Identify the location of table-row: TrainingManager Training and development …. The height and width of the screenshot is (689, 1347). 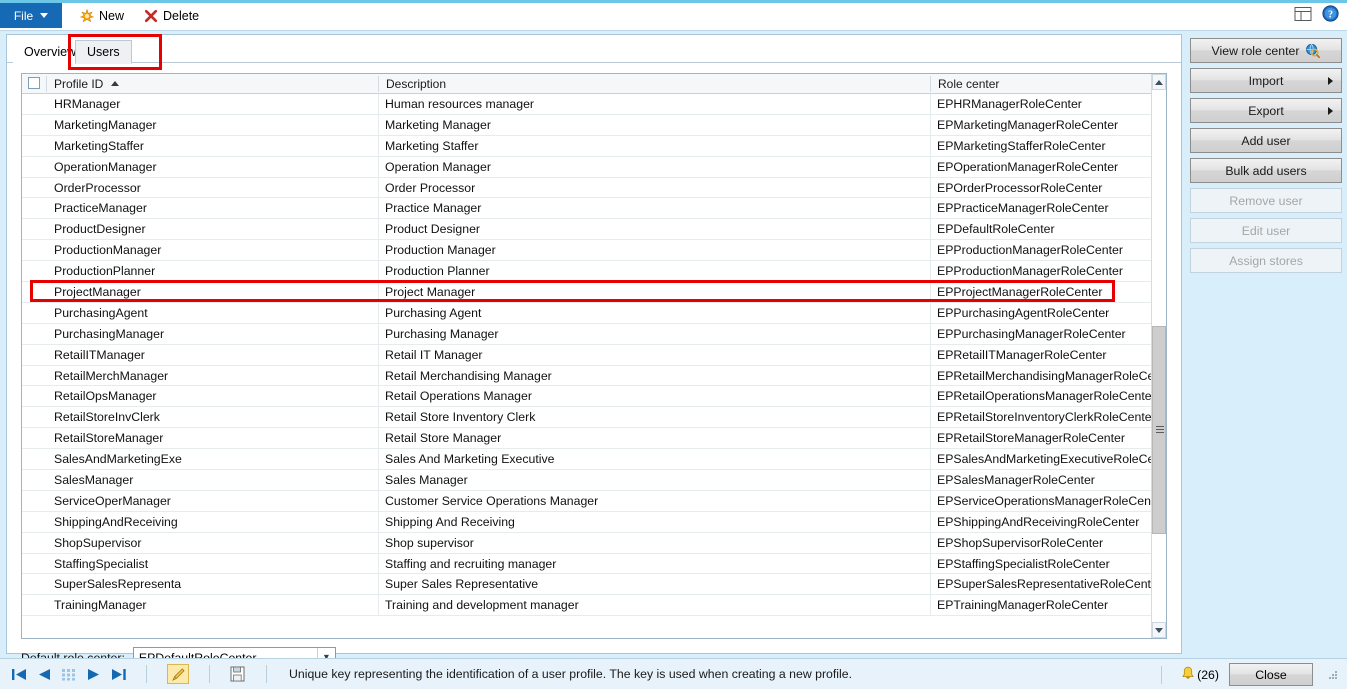
(594, 606).